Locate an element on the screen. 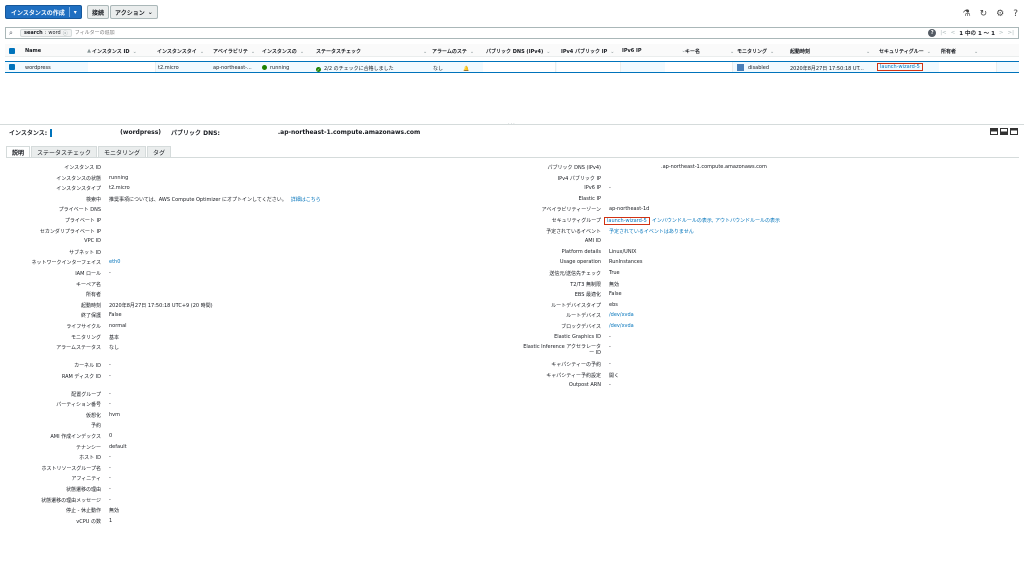 Image resolution: width=1024 pixels, height=561 pixels. launch-instance-button: インスタンスの作成 ▾ is located at coordinates (43, 12).